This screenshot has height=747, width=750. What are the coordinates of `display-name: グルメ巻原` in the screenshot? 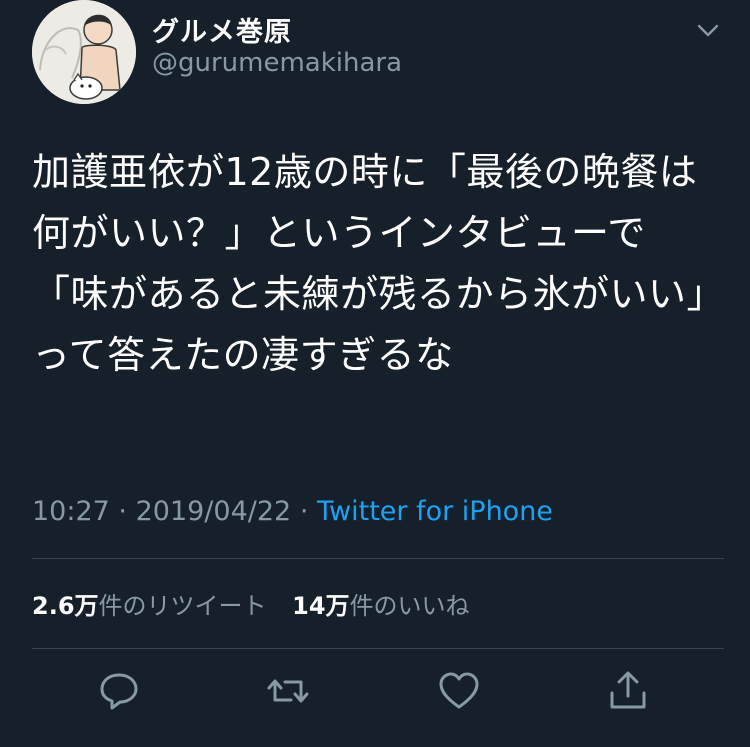 It's located at (222, 29).